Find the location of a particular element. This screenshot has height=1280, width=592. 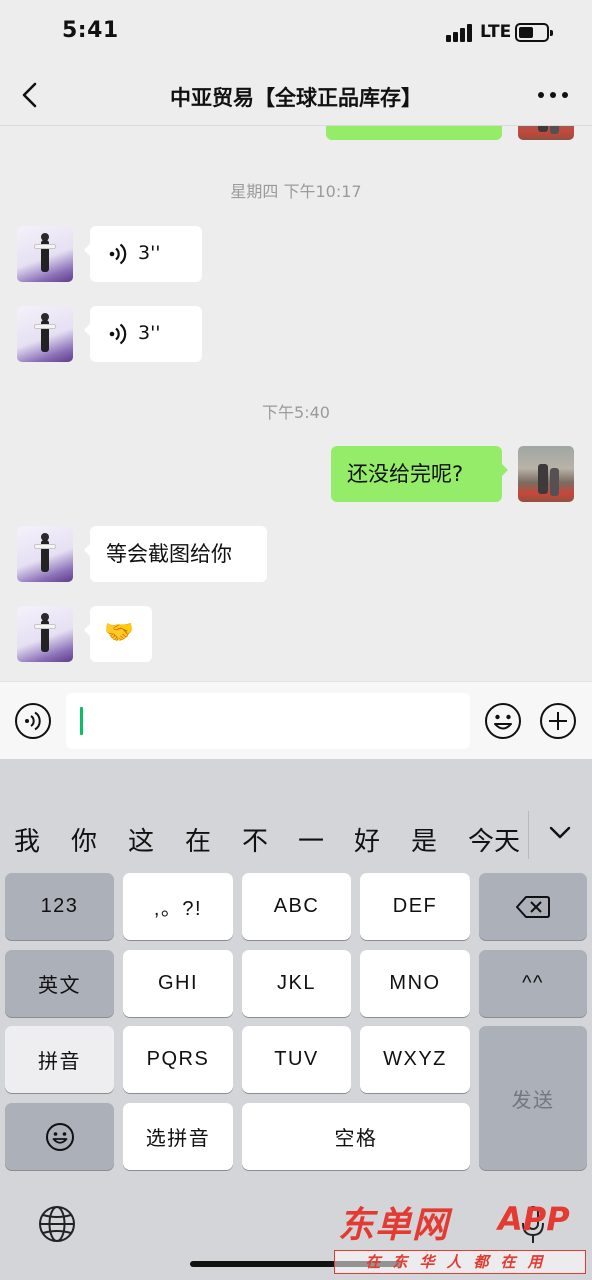

more-dots-icon is located at coordinates (553, 95).